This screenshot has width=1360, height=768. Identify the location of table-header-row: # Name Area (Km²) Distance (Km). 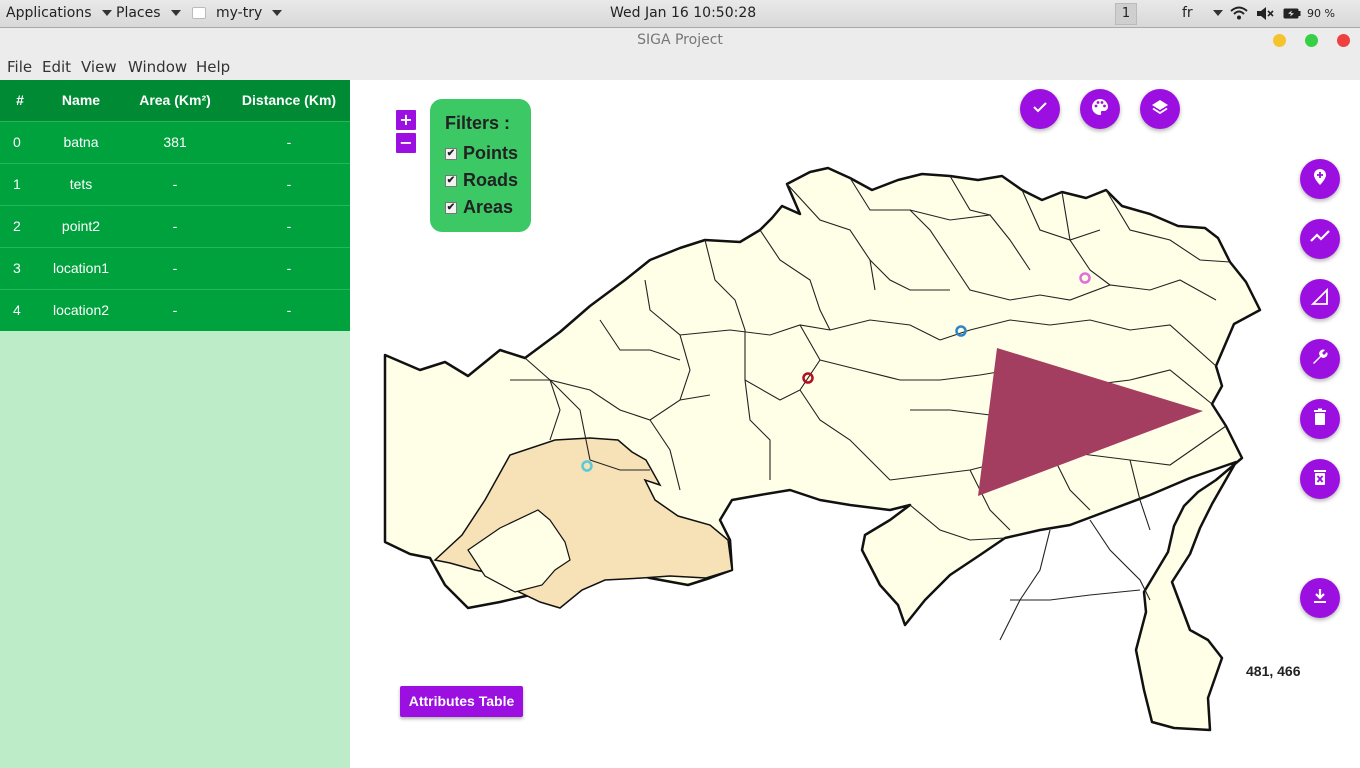
(175, 100).